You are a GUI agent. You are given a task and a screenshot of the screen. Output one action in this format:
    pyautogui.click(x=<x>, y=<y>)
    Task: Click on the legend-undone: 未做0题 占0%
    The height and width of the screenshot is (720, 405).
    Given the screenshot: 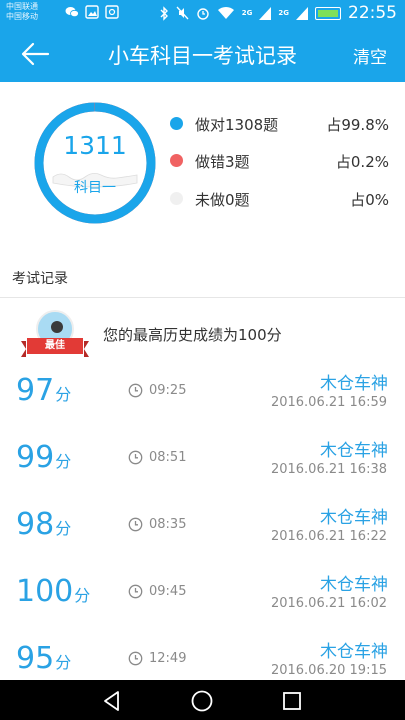 What is the action you would take?
    pyautogui.click(x=282, y=199)
    